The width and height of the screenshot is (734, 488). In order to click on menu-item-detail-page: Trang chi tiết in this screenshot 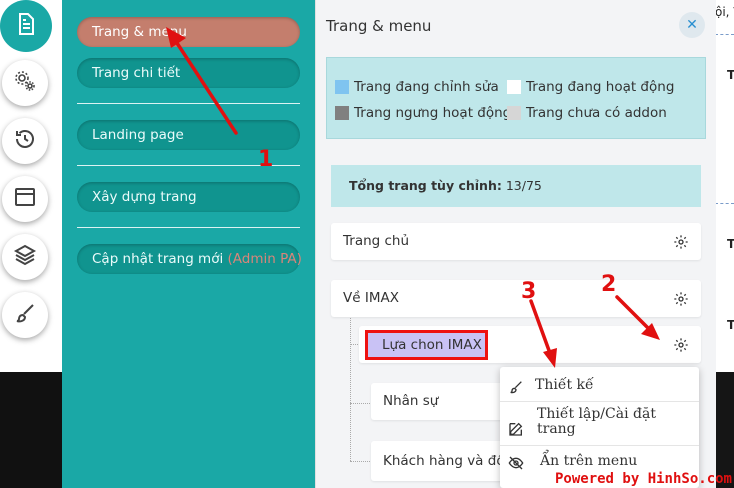, I will do `click(188, 73)`.